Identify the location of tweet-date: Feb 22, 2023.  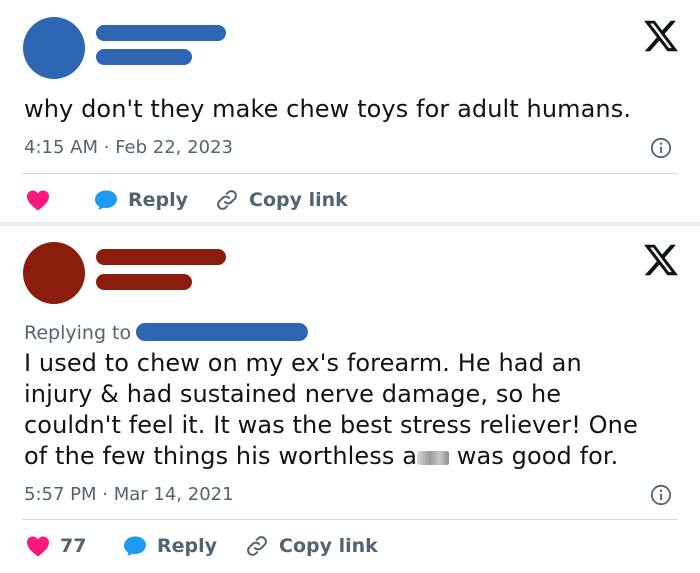
(174, 147).